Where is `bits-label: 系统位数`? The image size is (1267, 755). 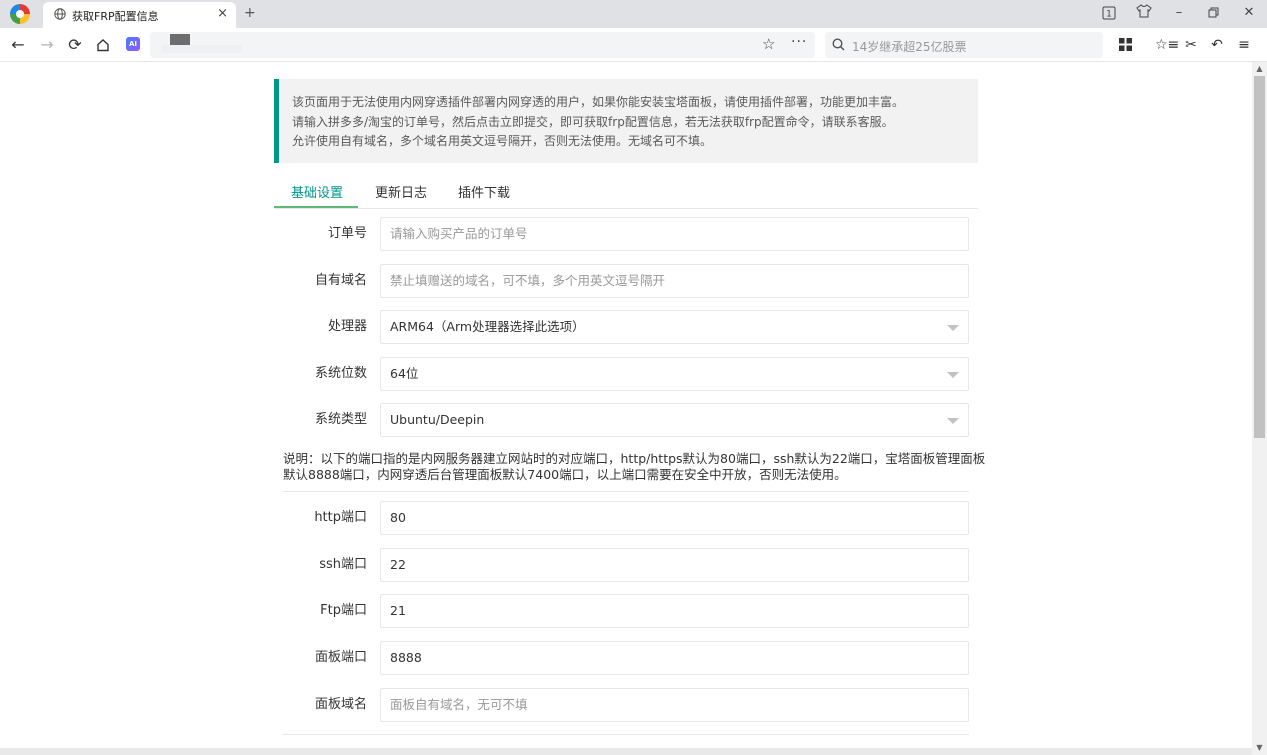
bits-label: 系统位数 is located at coordinates (340, 373).